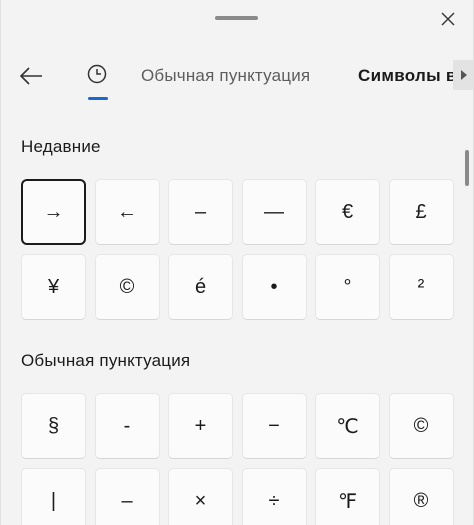  I want to click on symbol-key: •, so click(274, 287).